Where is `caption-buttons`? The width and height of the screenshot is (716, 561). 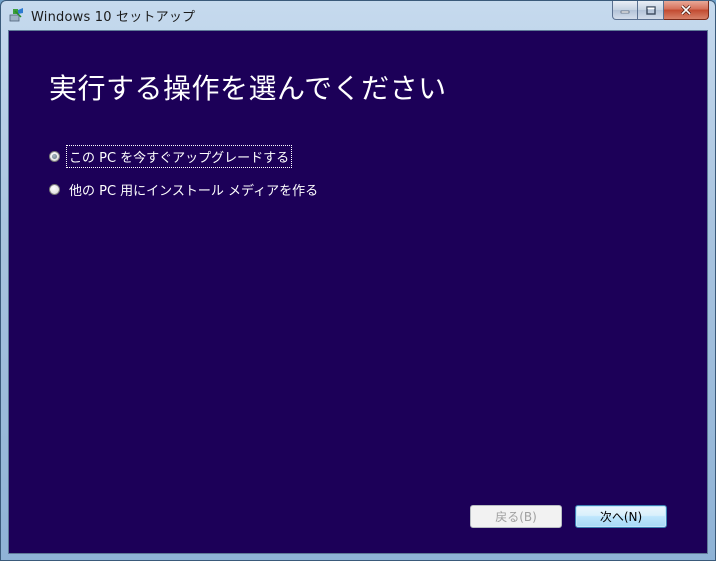 caption-buttons is located at coordinates (660, 10).